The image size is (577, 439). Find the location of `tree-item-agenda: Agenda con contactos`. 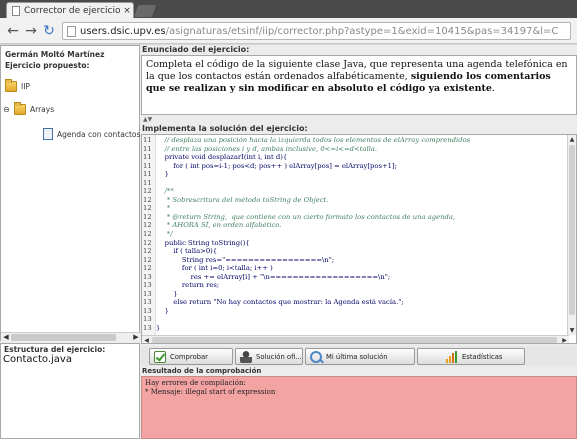

tree-item-agenda: Agenda con contactos is located at coordinates (91, 134).